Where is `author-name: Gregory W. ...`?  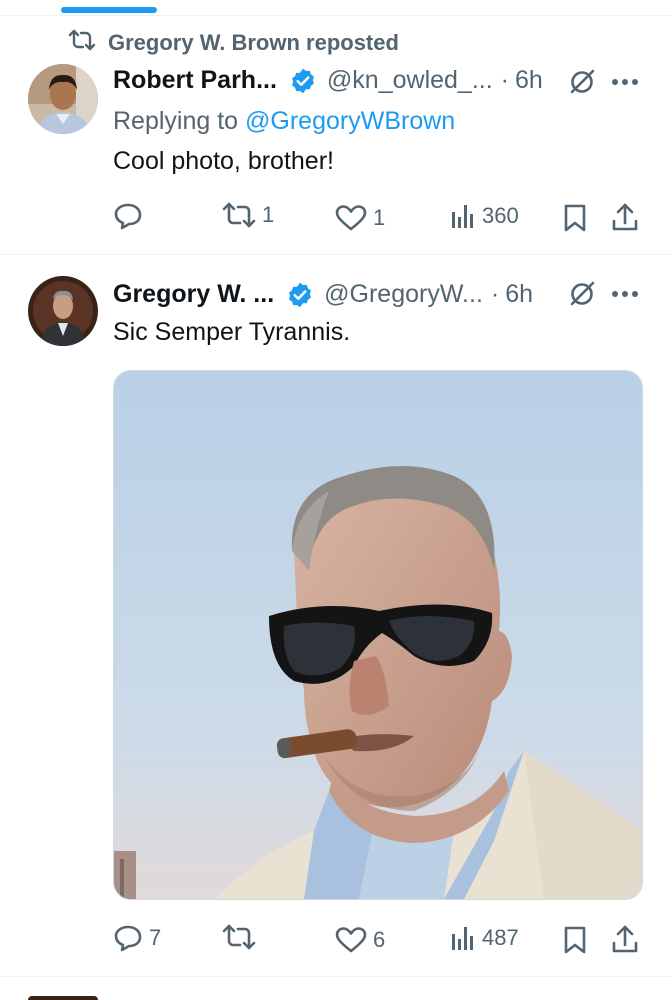 author-name: Gregory W. ... is located at coordinates (193, 294).